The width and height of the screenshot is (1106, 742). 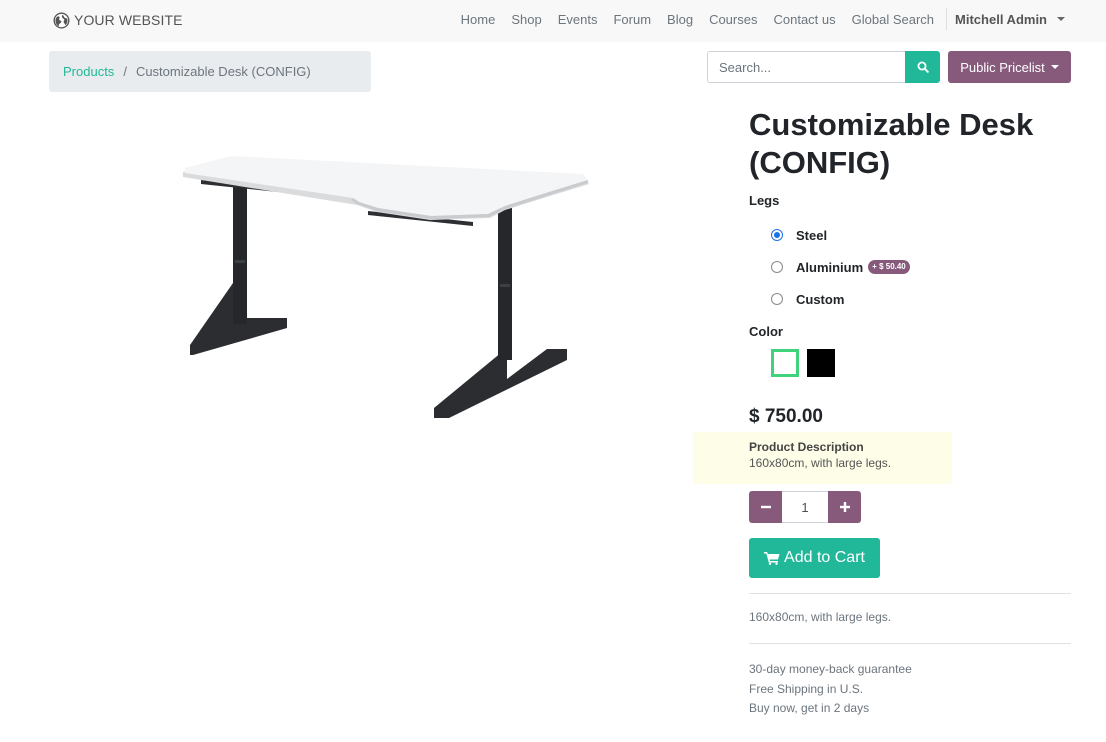 What do you see at coordinates (223, 71) in the screenshot?
I see `breadcrumb-current: Customizable Desk (CONFIG)` at bounding box center [223, 71].